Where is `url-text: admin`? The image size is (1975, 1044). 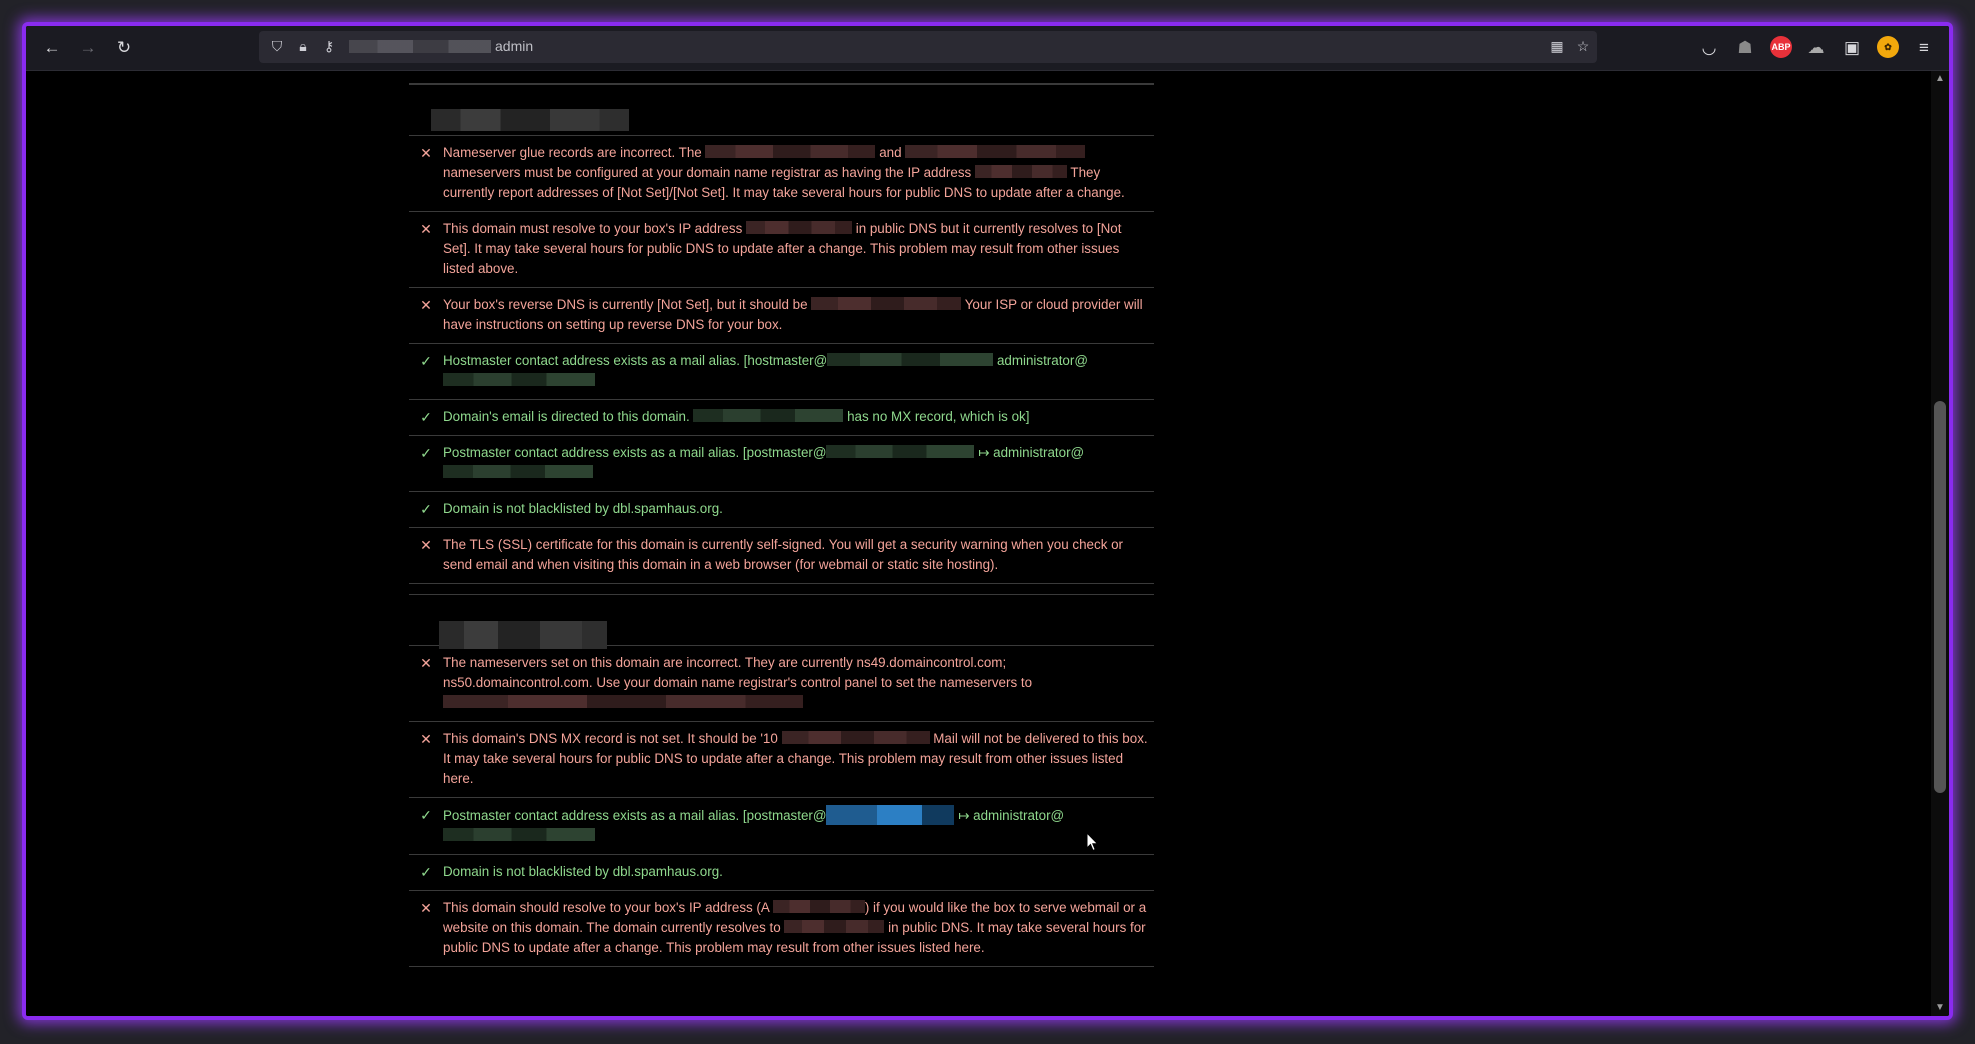
url-text: admin is located at coordinates (514, 46).